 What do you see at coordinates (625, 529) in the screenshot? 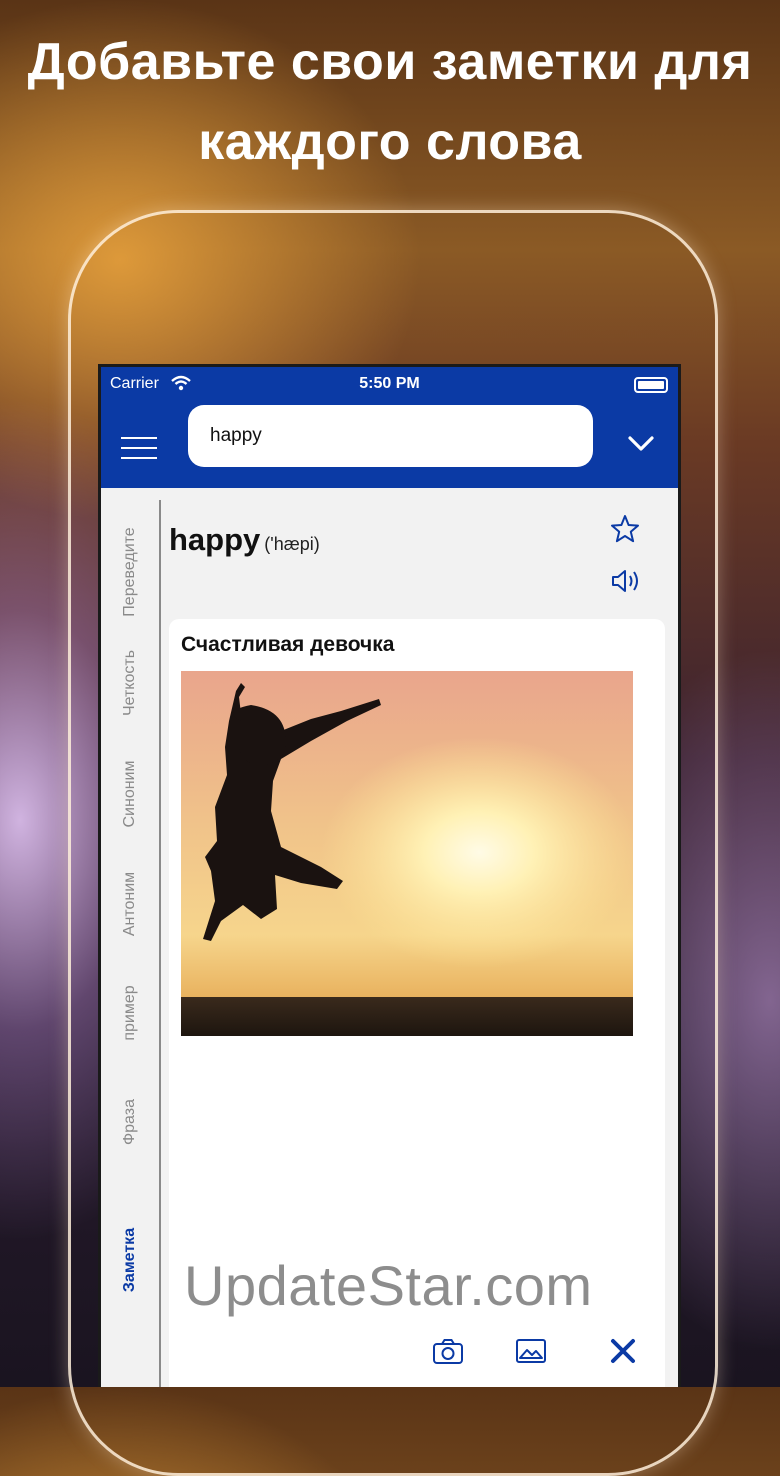
I see `star-icon` at bounding box center [625, 529].